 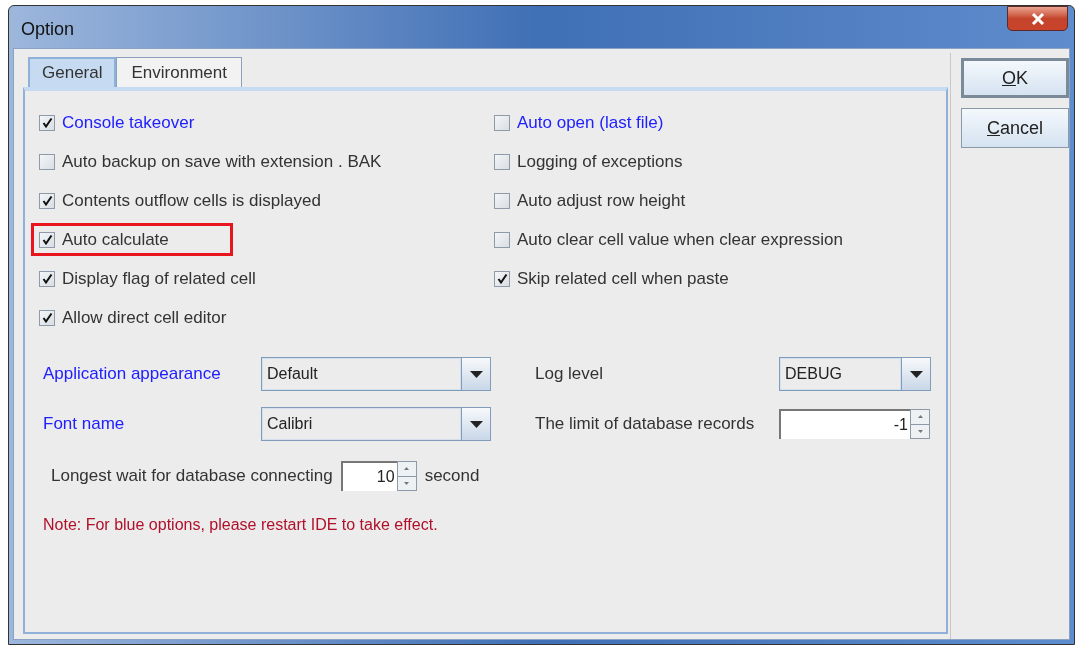 What do you see at coordinates (1015, 128) in the screenshot?
I see `dialog-button: Cancel` at bounding box center [1015, 128].